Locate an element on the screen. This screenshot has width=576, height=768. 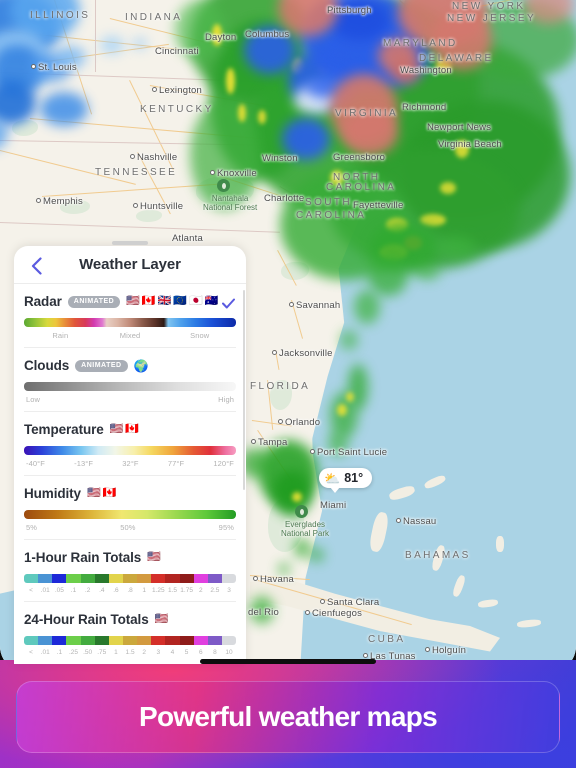
map-city-label: Miami is located at coordinates (333, 505).